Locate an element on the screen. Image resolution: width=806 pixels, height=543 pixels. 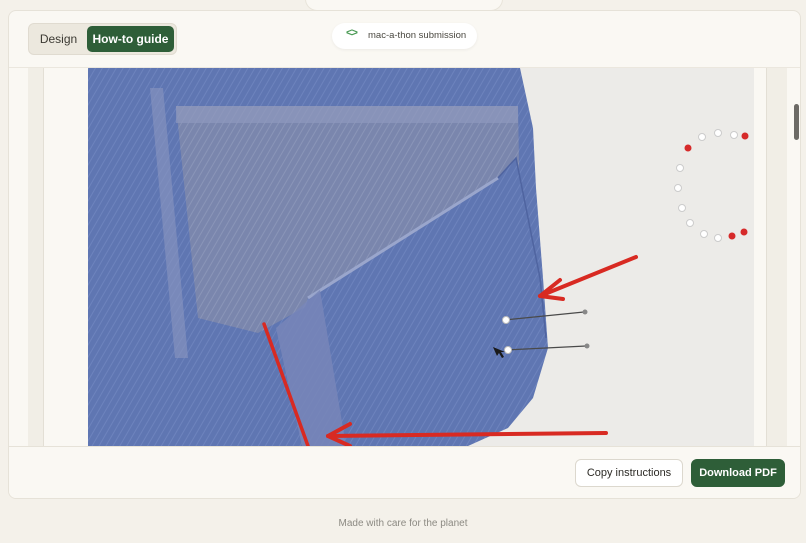
tab-design: Design is located at coordinates (58, 39).